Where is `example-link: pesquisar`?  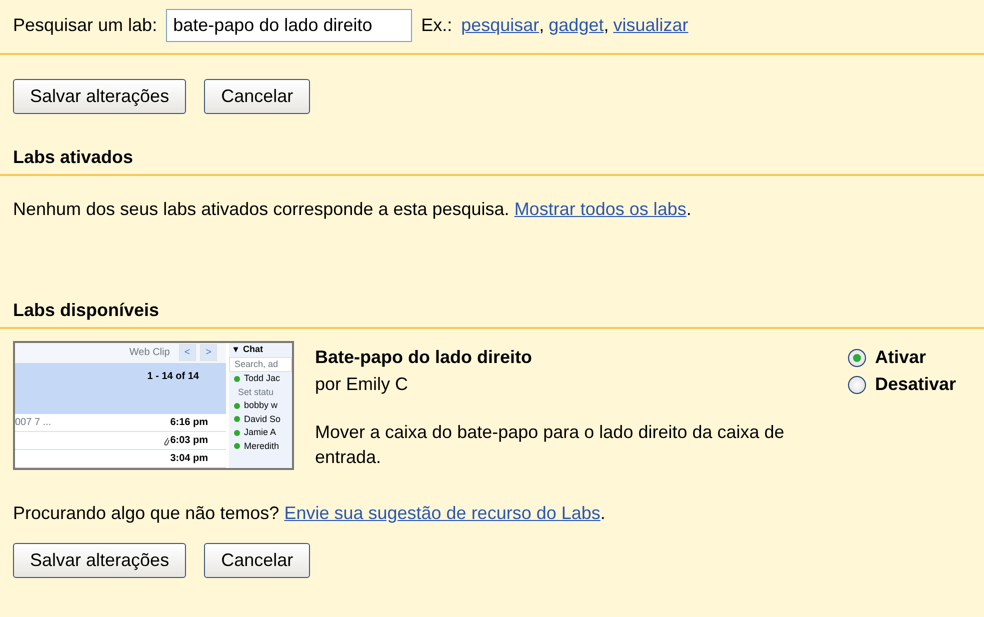 example-link: pesquisar is located at coordinates (500, 25).